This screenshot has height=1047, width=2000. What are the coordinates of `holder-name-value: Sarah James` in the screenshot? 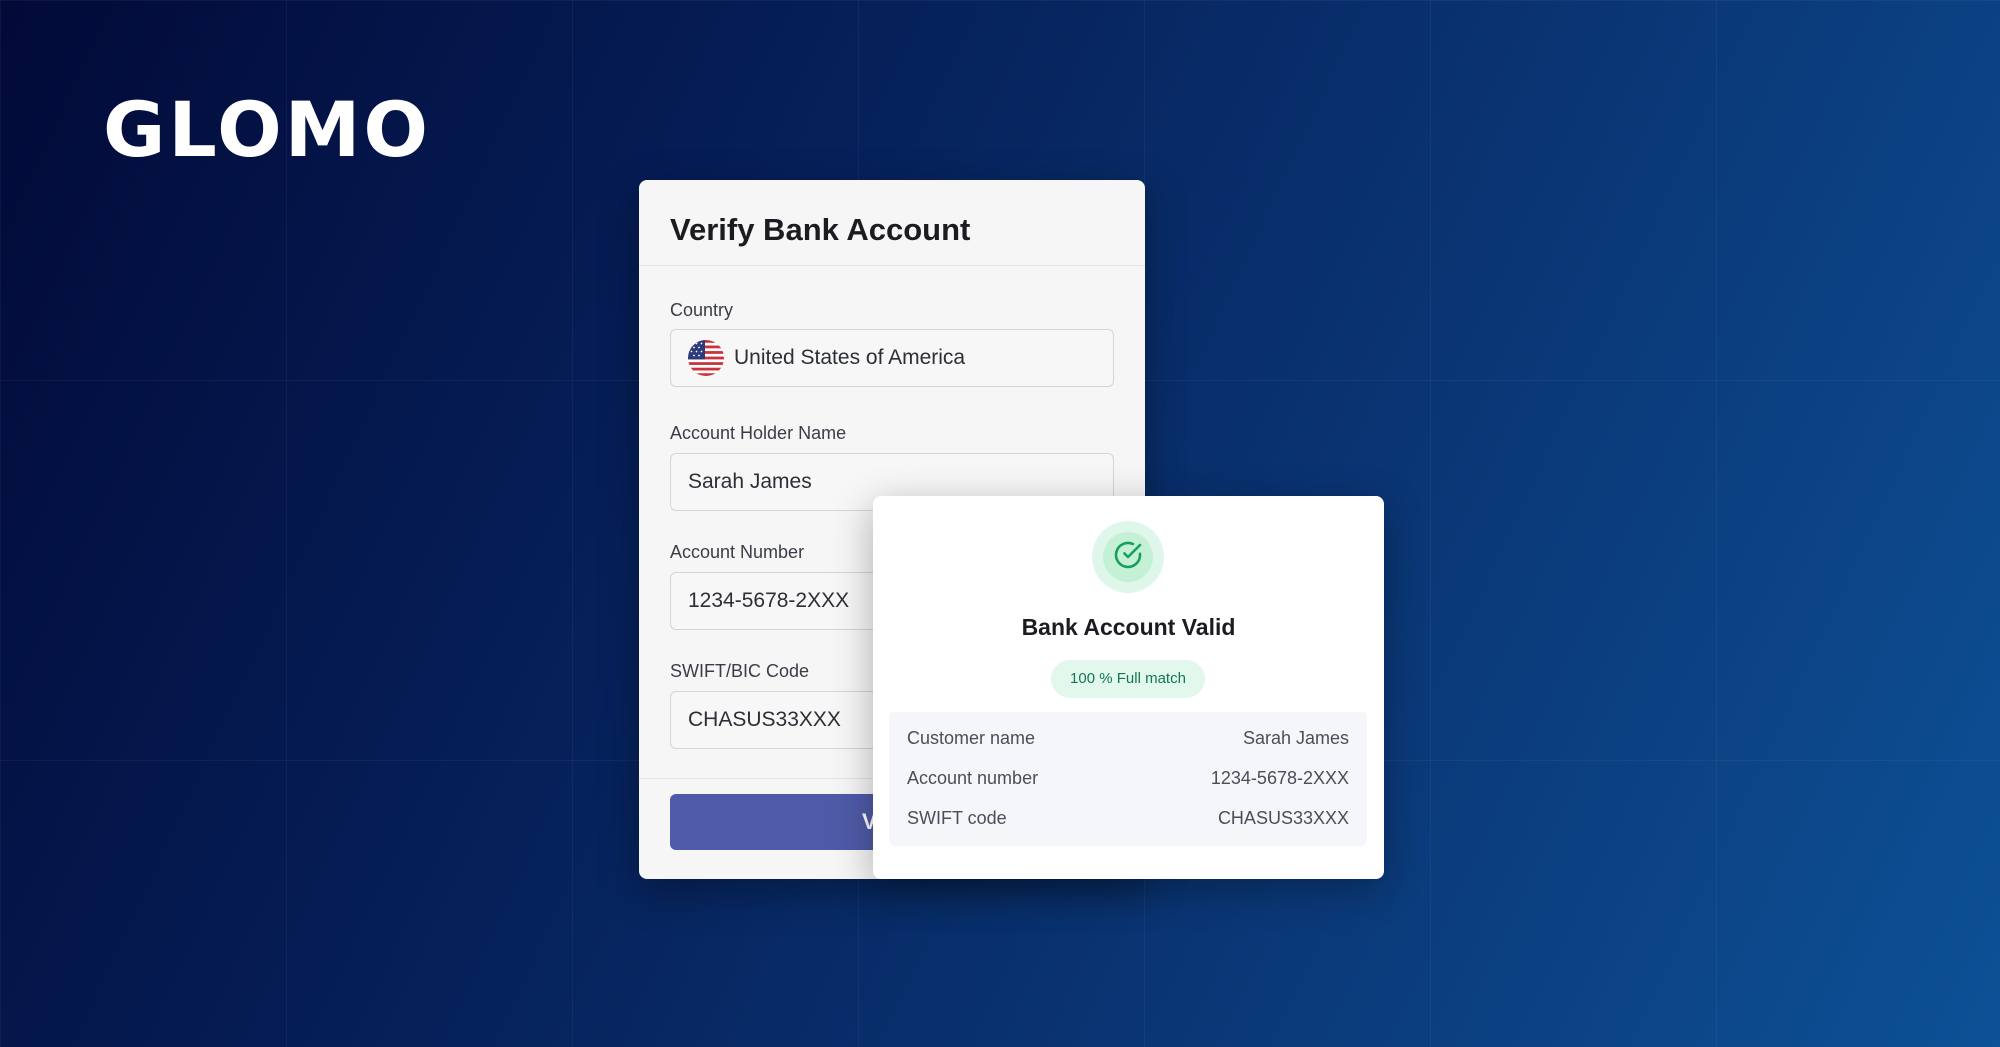 It's located at (750, 481).